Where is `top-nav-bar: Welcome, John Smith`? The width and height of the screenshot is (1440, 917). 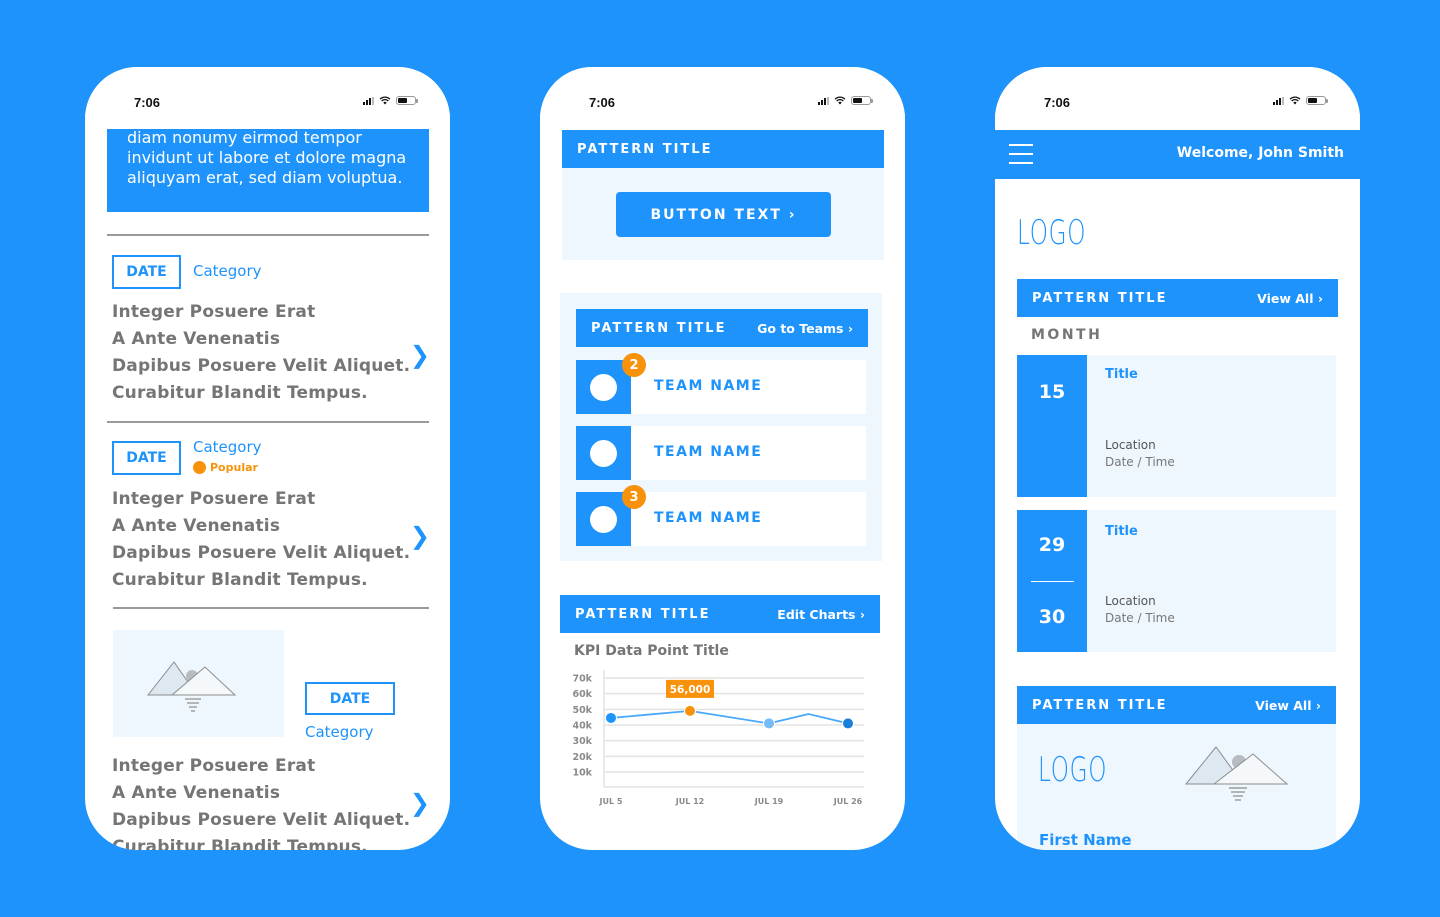 top-nav-bar: Welcome, John Smith is located at coordinates (1177, 154).